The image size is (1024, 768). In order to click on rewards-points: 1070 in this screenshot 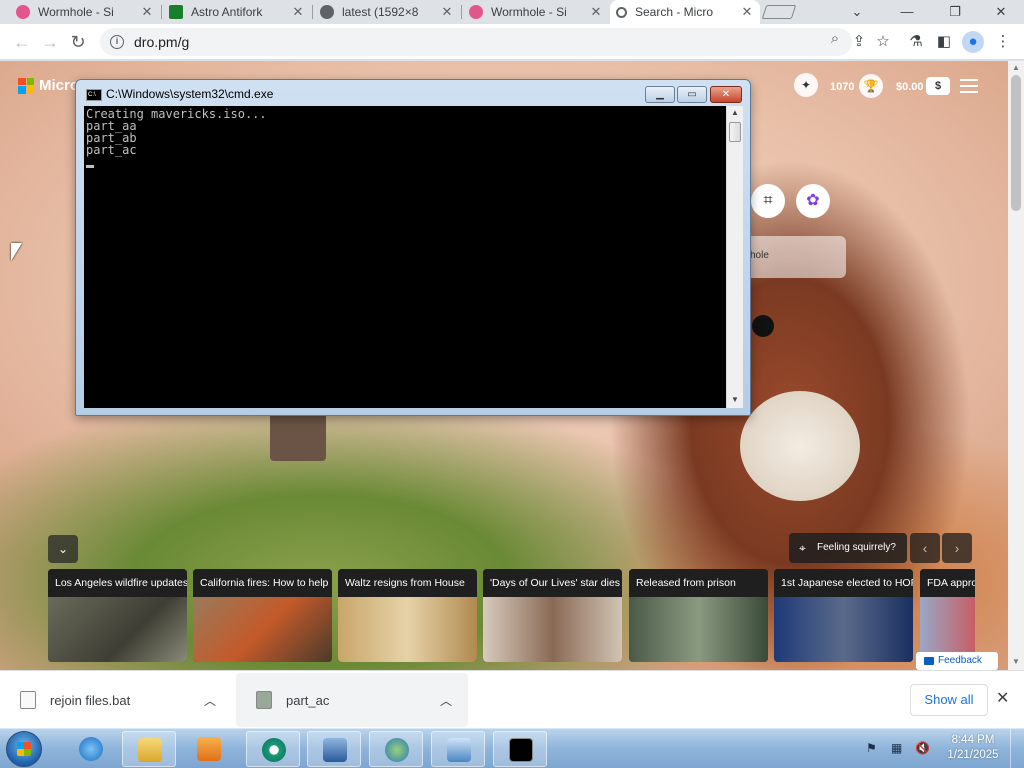, I will do `click(842, 87)`.